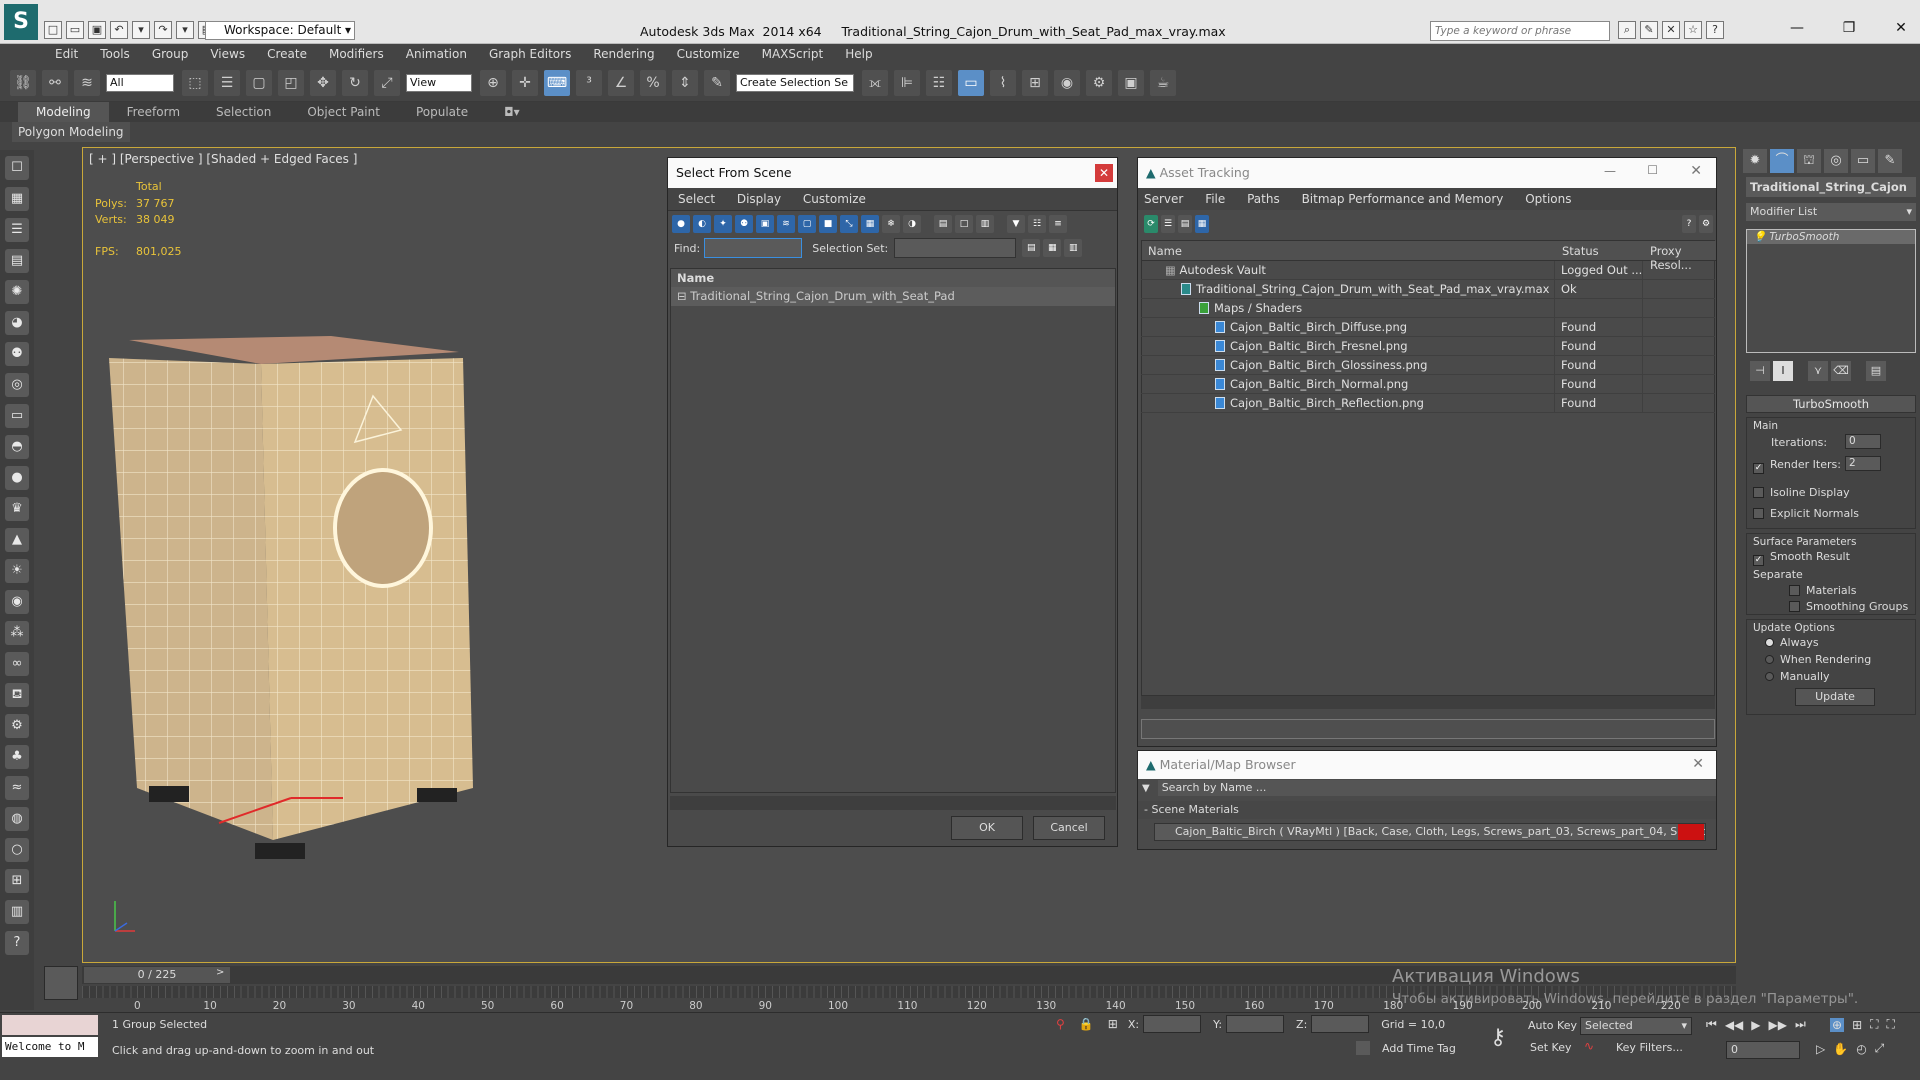 Image resolution: width=1920 pixels, height=1080 pixels. Describe the element at coordinates (227, 82) in the screenshot. I see `select-by-name-icon: ☰` at that location.